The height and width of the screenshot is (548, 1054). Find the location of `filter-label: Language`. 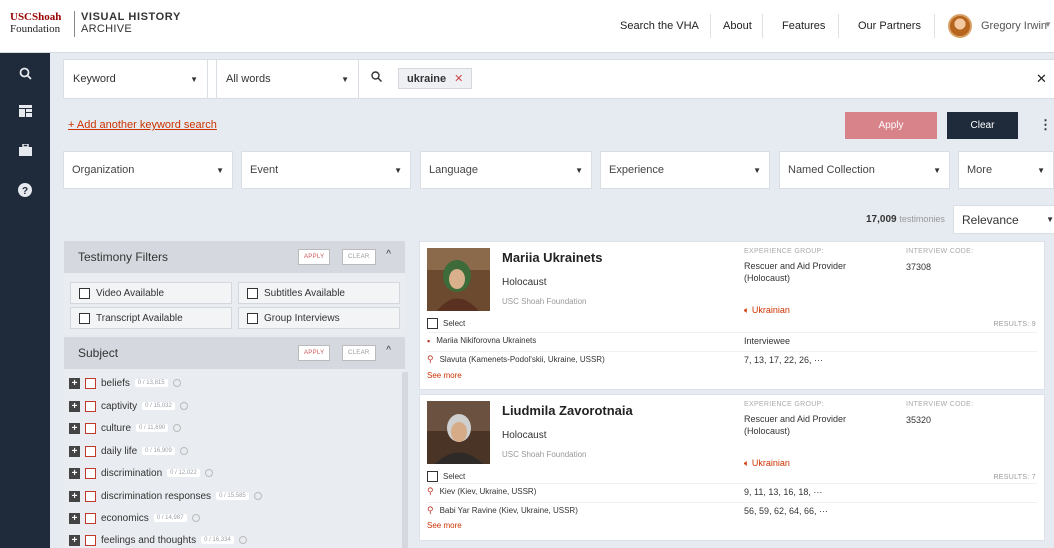

filter-label: Language is located at coordinates (453, 170).